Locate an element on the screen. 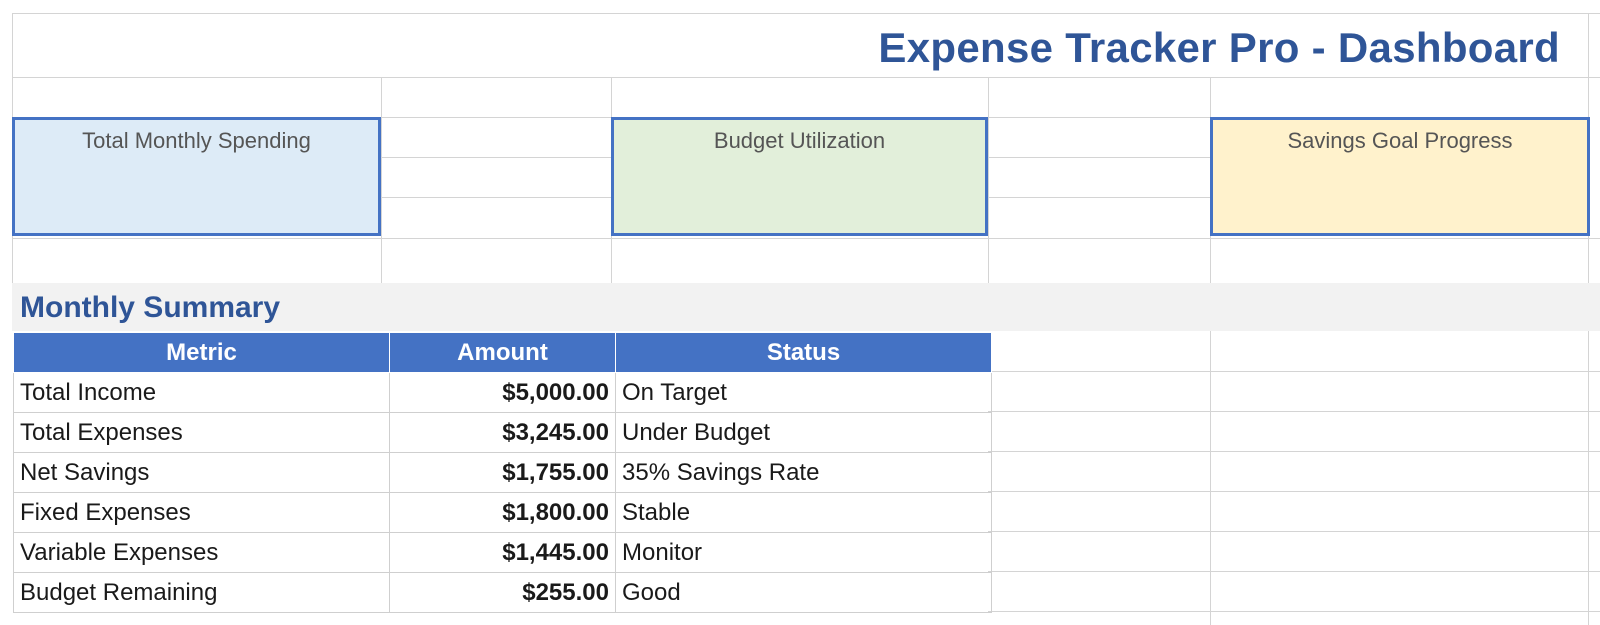 The width and height of the screenshot is (1600, 625). amount-cell: $5,000.00 is located at coordinates (502, 392).